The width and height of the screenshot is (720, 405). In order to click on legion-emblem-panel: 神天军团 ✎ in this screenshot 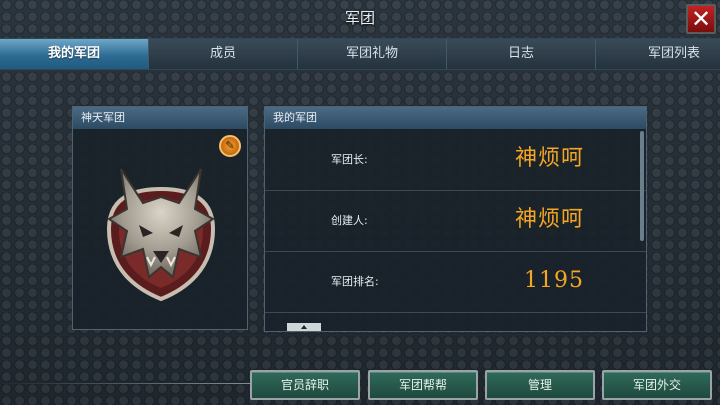, I will do `click(160, 218)`.